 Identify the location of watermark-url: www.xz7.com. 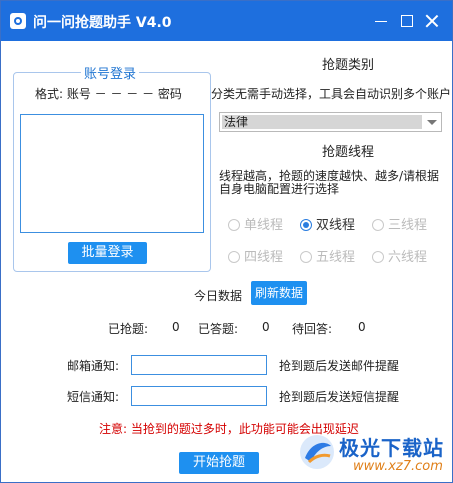
(398, 466).